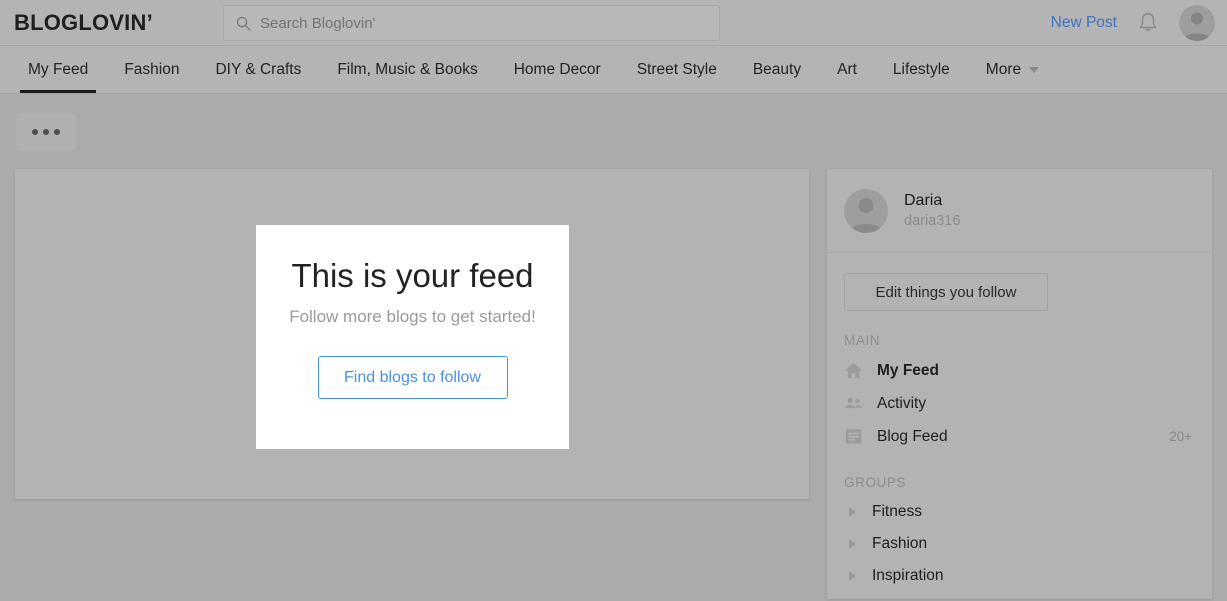  I want to click on sidebar-group-label: Fashion, so click(900, 543).